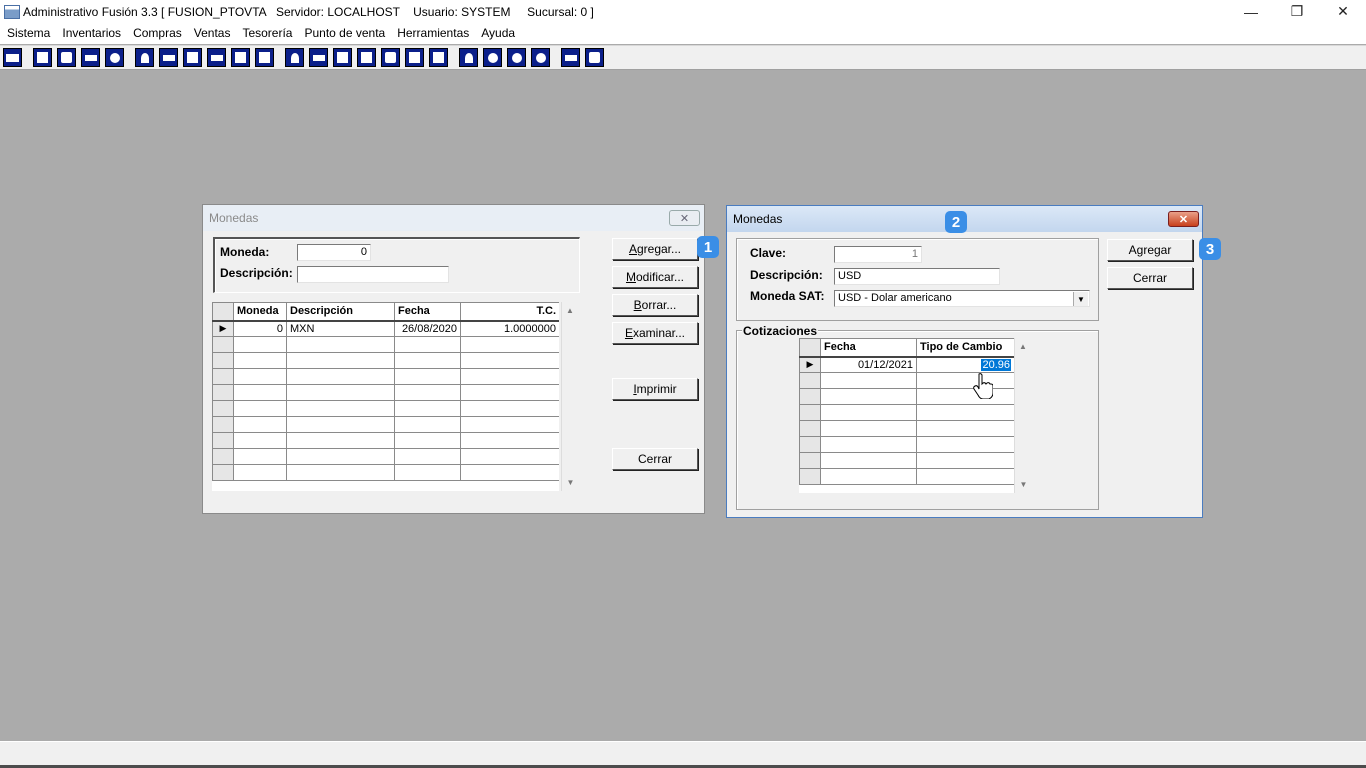  I want to click on step-badge-2: 2, so click(956, 222).